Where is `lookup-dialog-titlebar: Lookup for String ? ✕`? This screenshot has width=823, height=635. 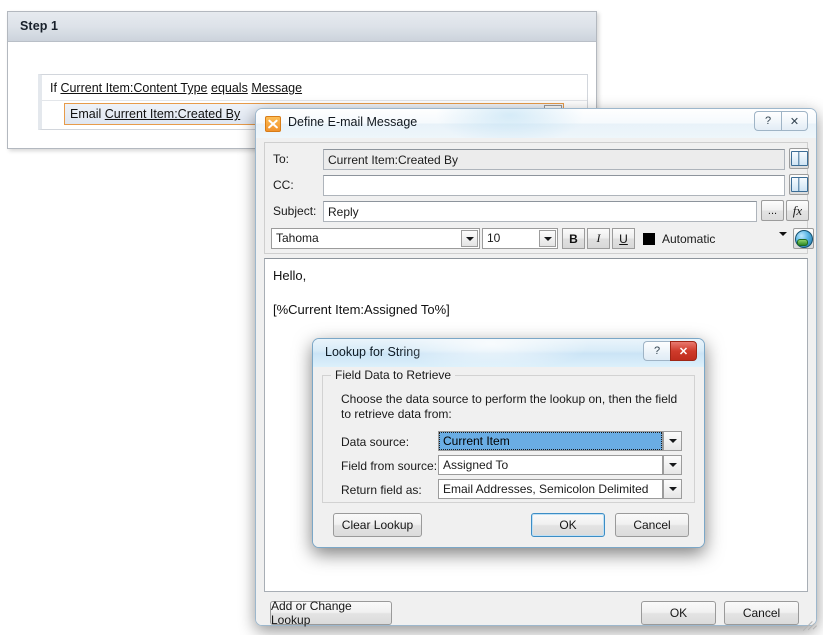 lookup-dialog-titlebar: Lookup for String ? ✕ is located at coordinates (508, 353).